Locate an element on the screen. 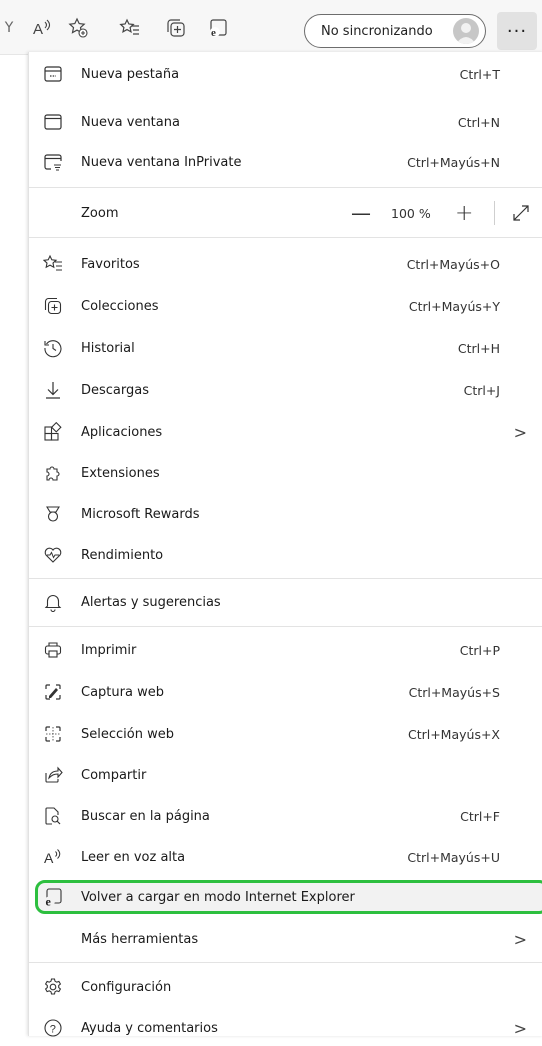  menu-item-collections: Colecciones Ctrl+Mayús+Y is located at coordinates (285, 306).